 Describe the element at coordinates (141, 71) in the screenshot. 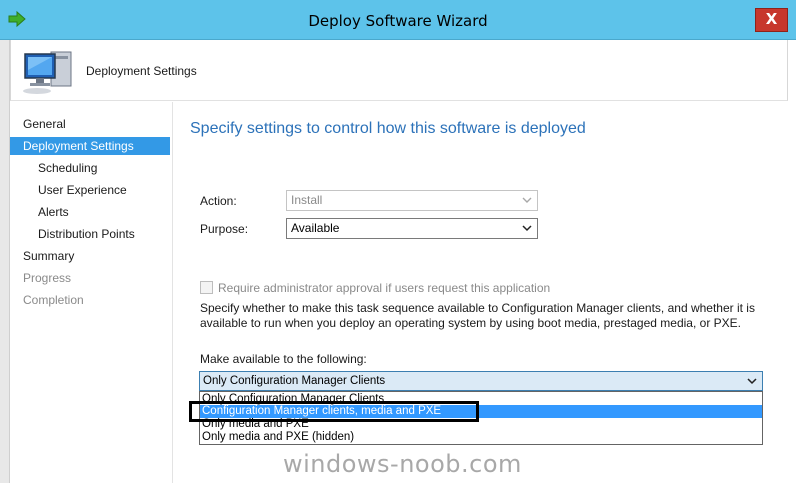

I see `header-title: Deployment Settings` at that location.